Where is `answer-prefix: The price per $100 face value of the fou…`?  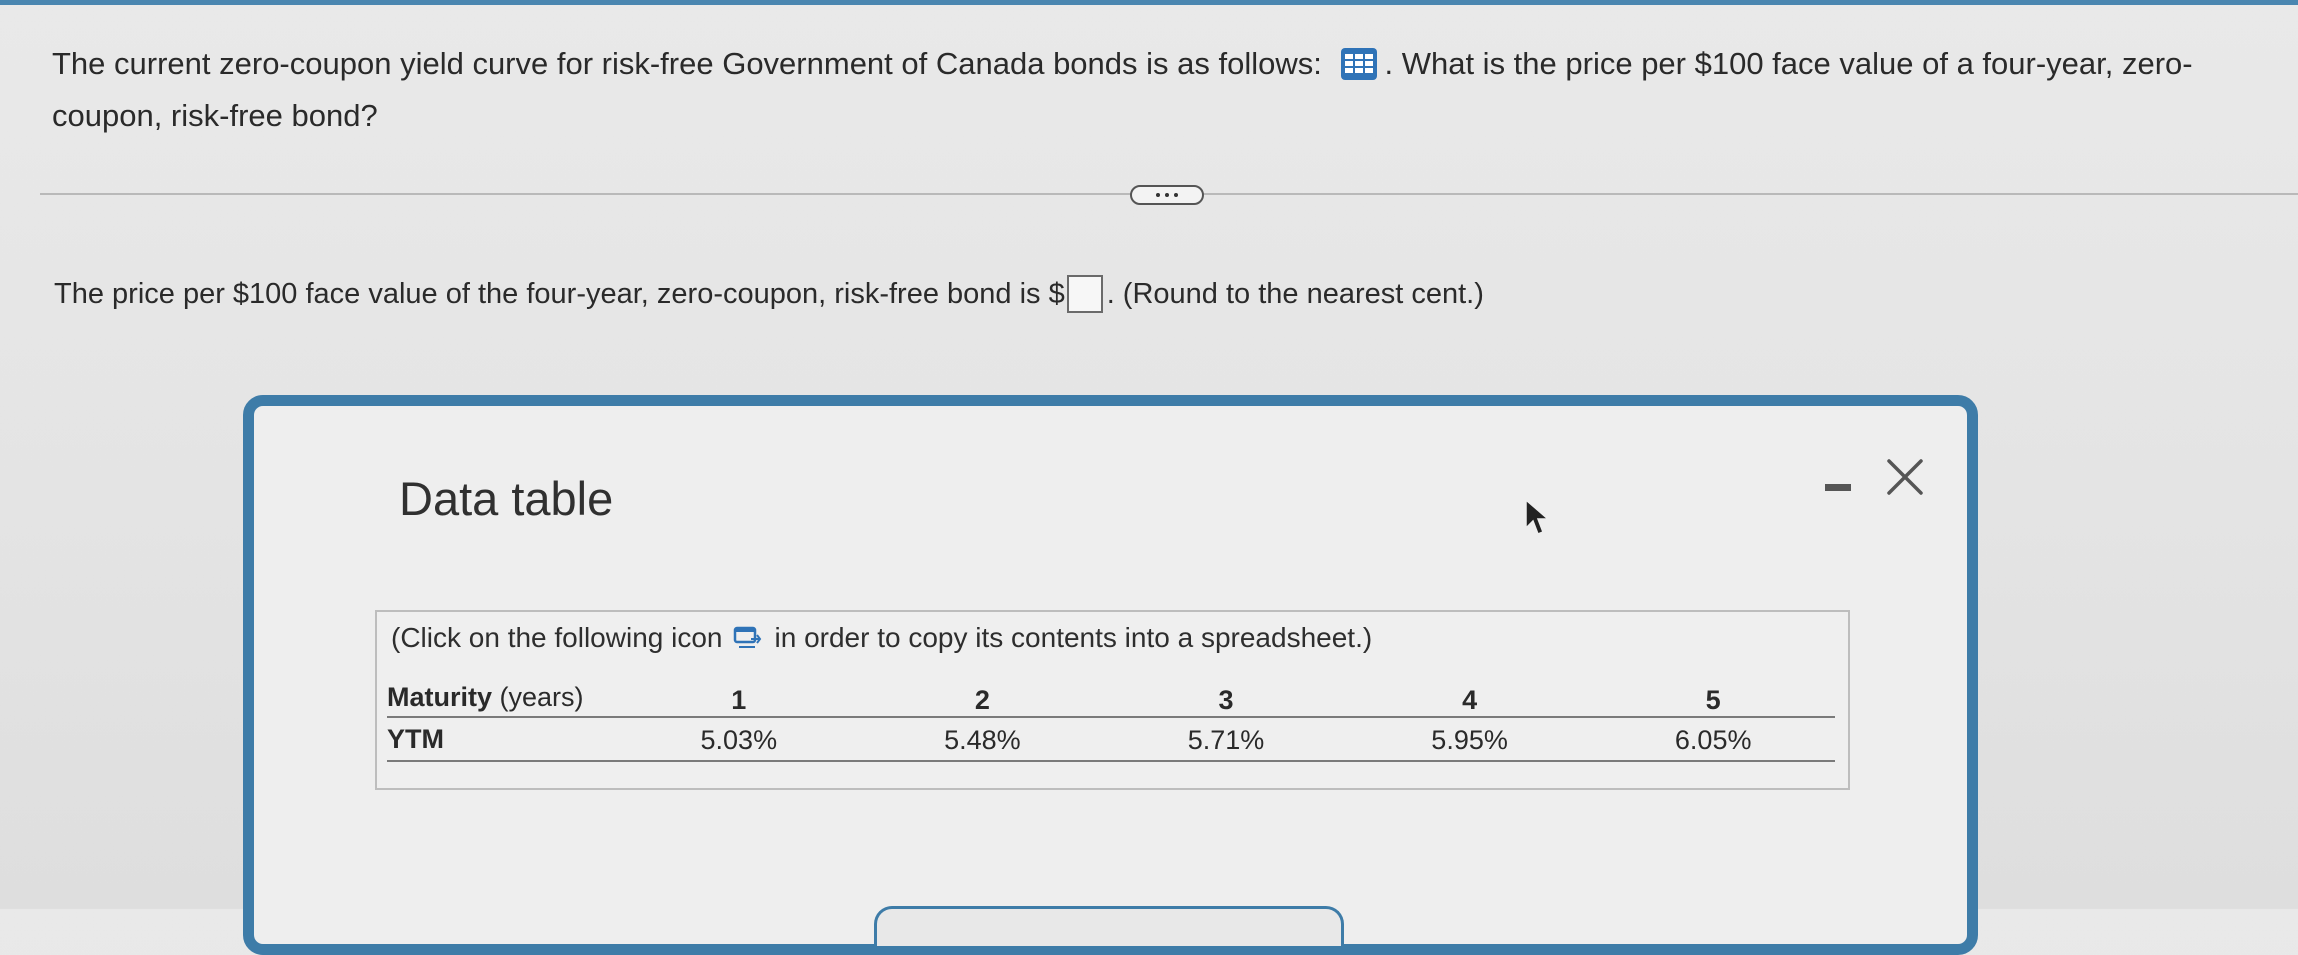
answer-prefix: The price per $100 face value of the fou… is located at coordinates (559, 294).